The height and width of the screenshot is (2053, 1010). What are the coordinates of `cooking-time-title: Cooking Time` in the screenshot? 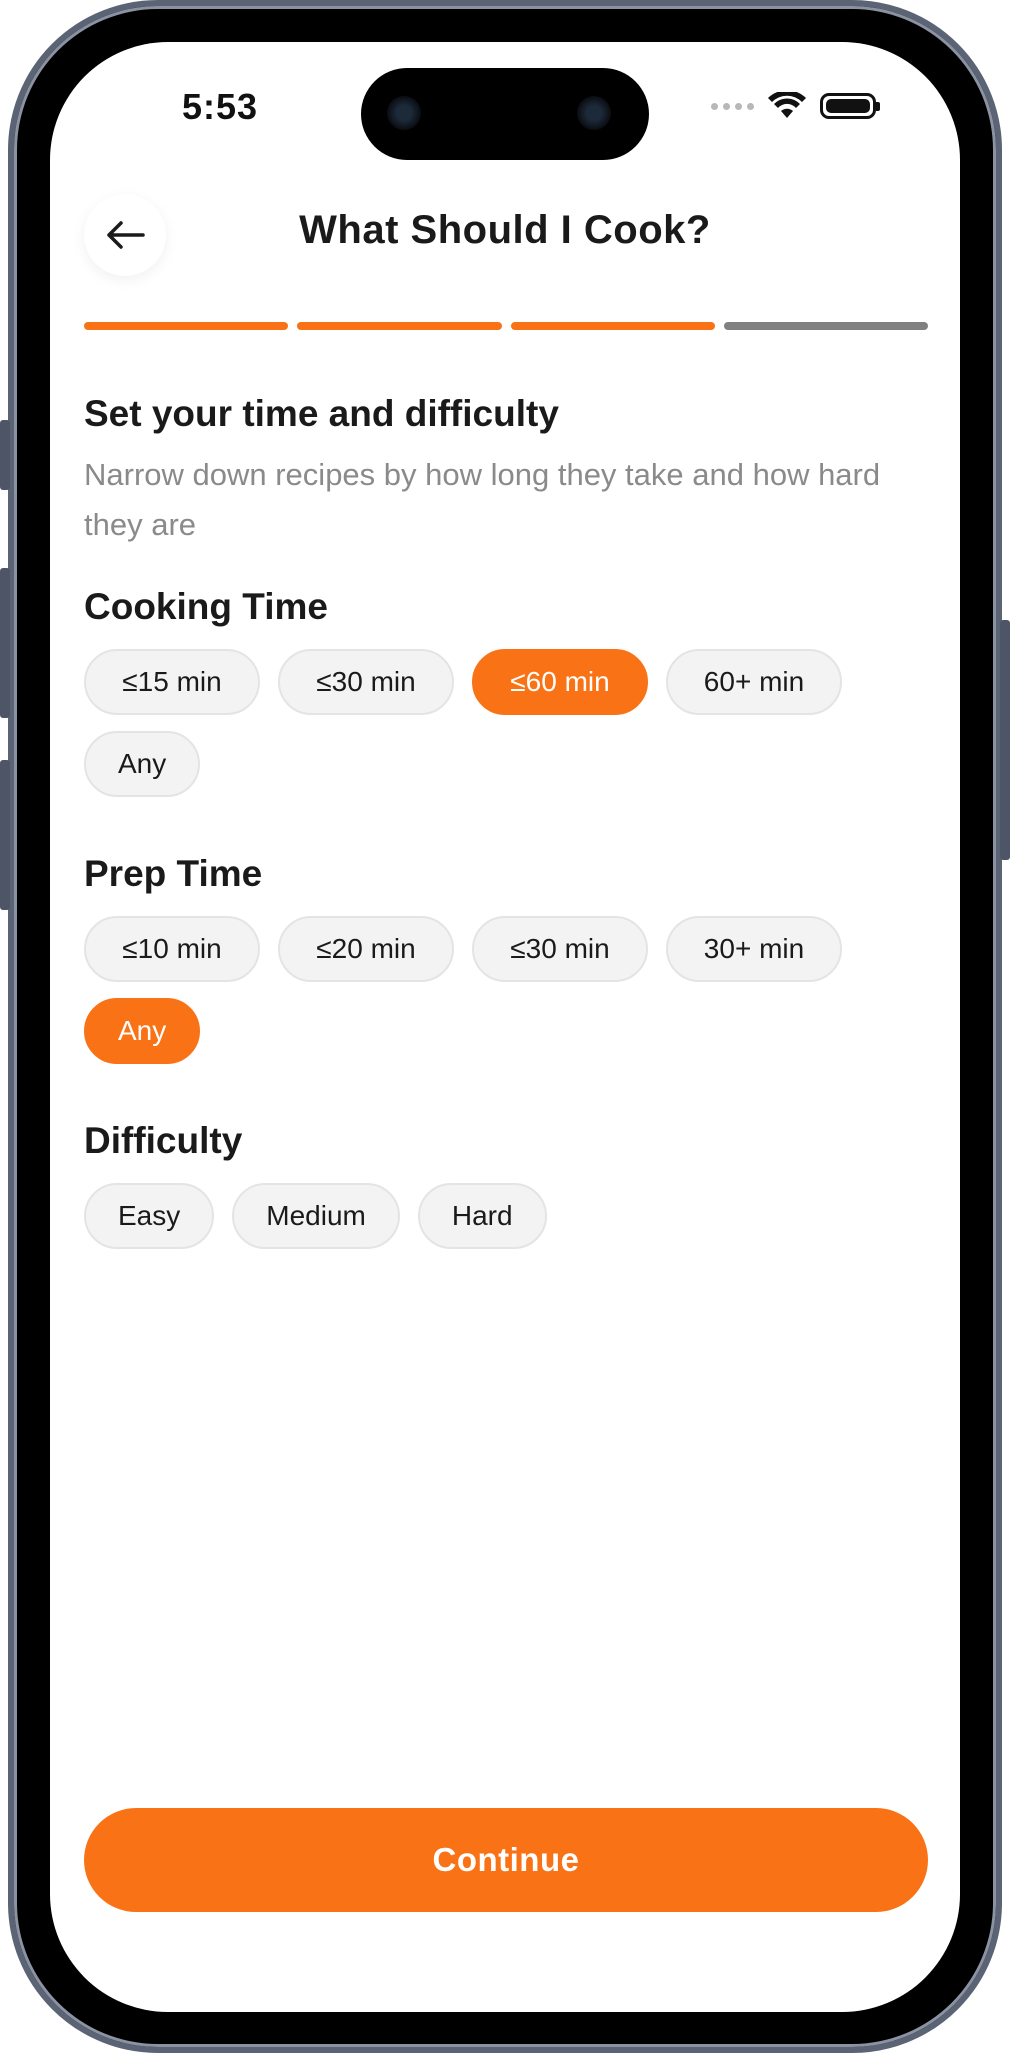 It's located at (206, 606).